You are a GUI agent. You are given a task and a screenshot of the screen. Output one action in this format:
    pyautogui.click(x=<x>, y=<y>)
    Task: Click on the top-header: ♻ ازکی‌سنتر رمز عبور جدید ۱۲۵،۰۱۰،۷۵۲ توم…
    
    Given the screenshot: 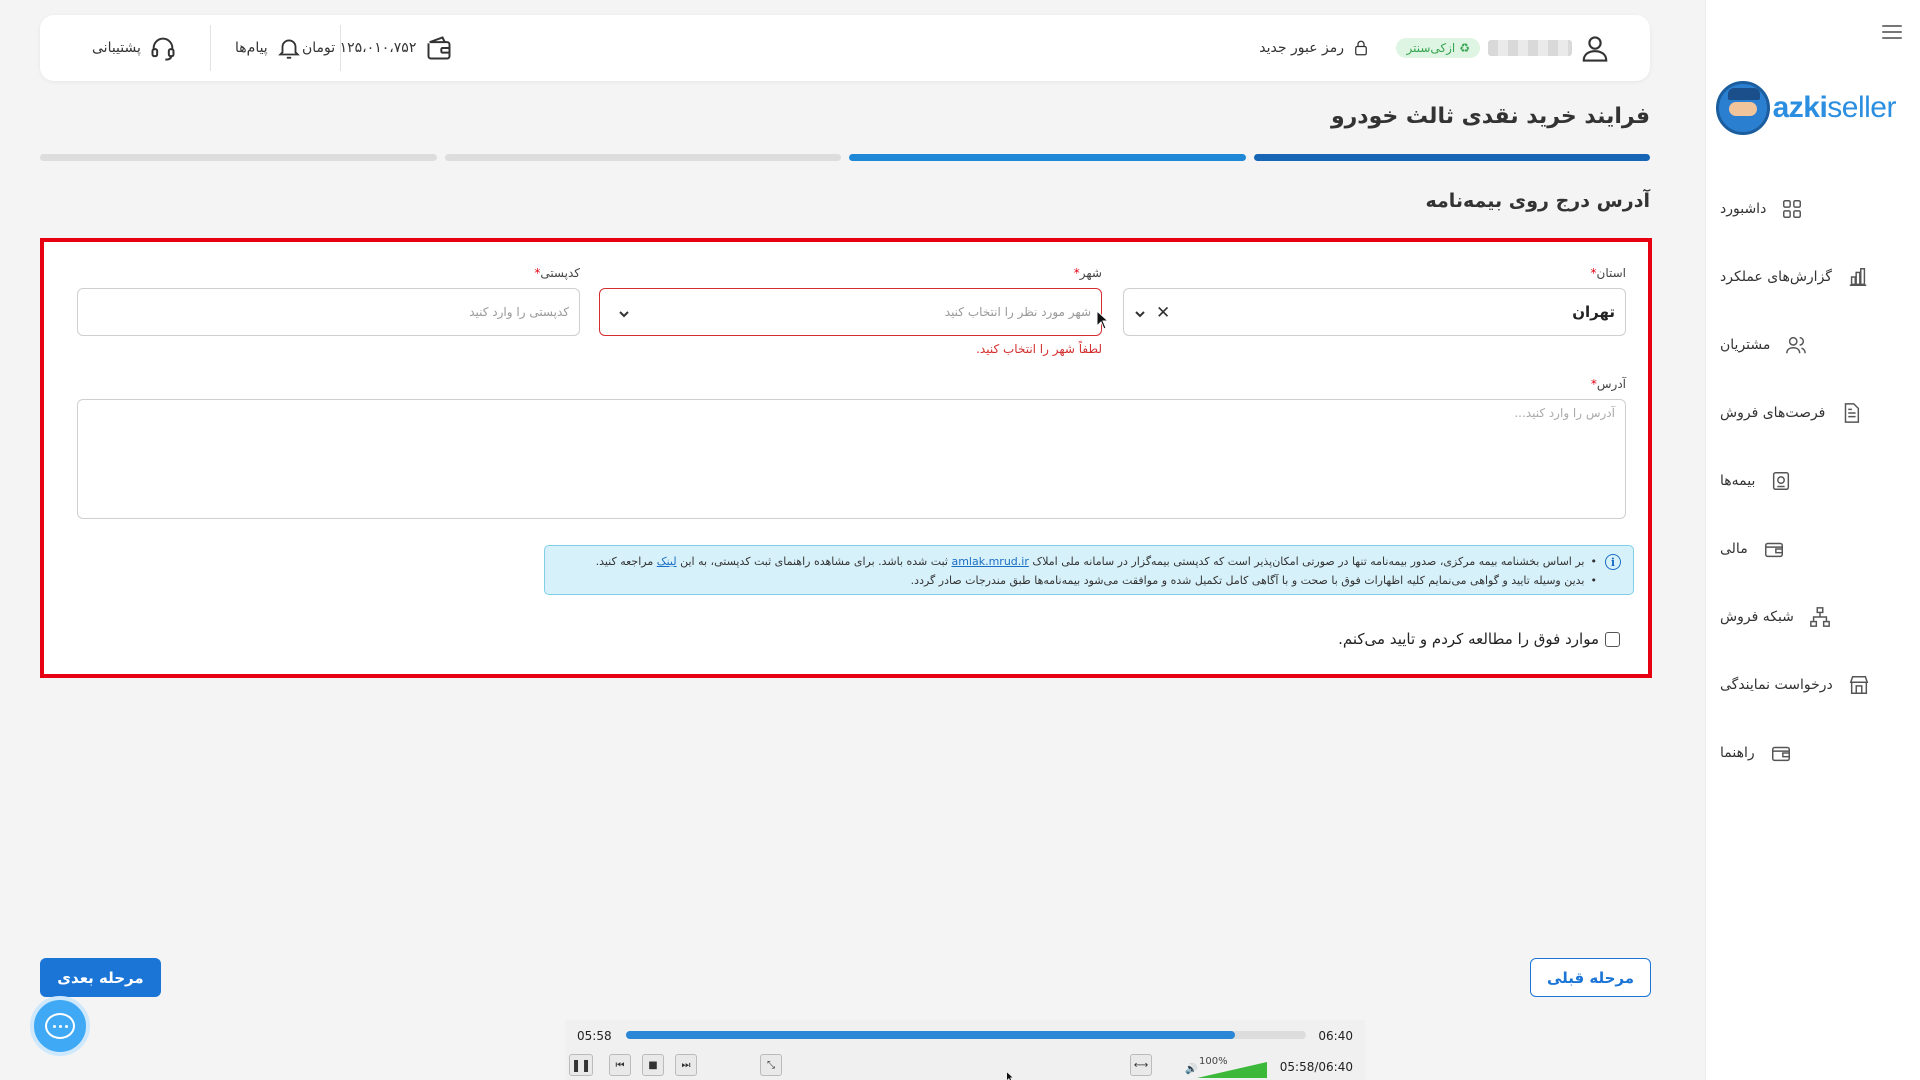 What is the action you would take?
    pyautogui.click(x=845, y=48)
    